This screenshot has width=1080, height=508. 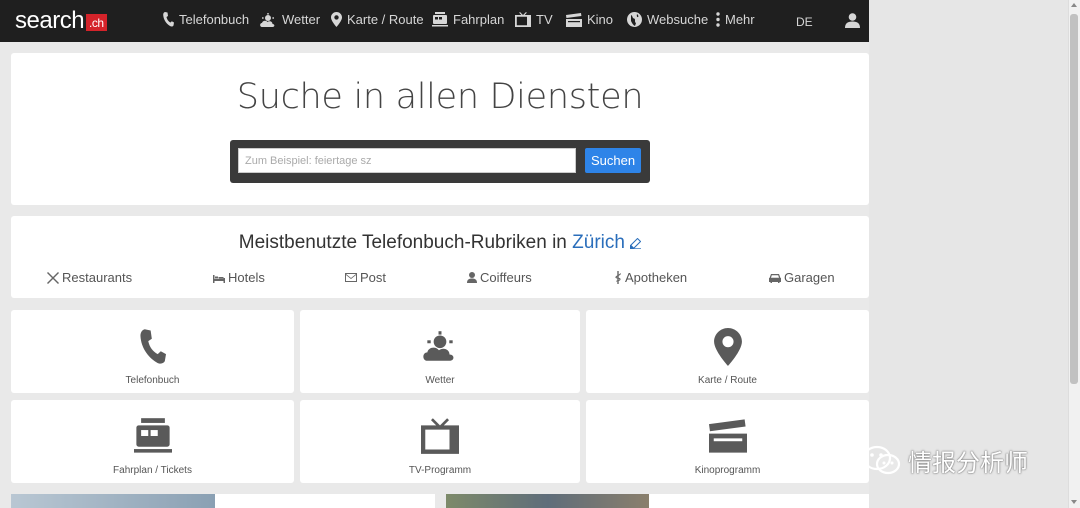 I want to click on tile-karte-route: Karte / Route, so click(x=727, y=351).